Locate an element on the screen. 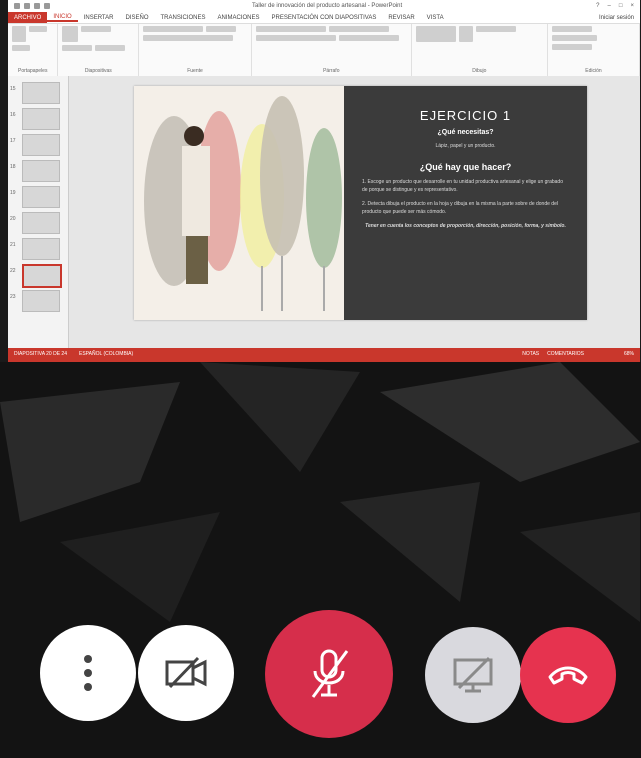 The width and height of the screenshot is (641, 758). undo-icon is located at coordinates (27, 6).